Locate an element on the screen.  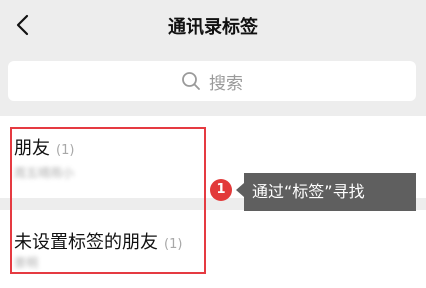
tooltip-text: 通过“标签”寻找 is located at coordinates (330, 192).